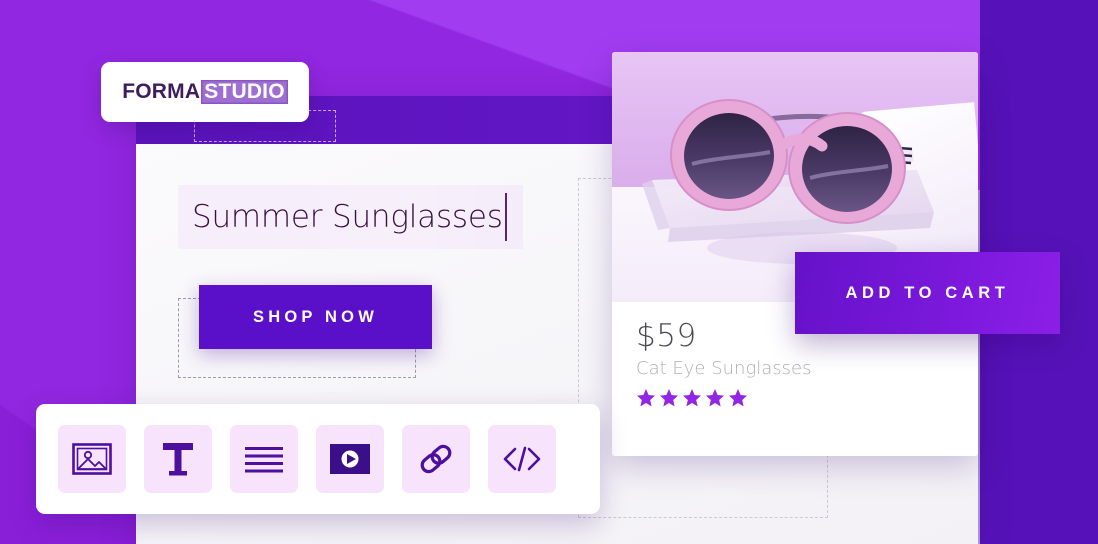 The image size is (1098, 544). I want to click on product-name: Cat Eye Sunglasses, so click(724, 368).